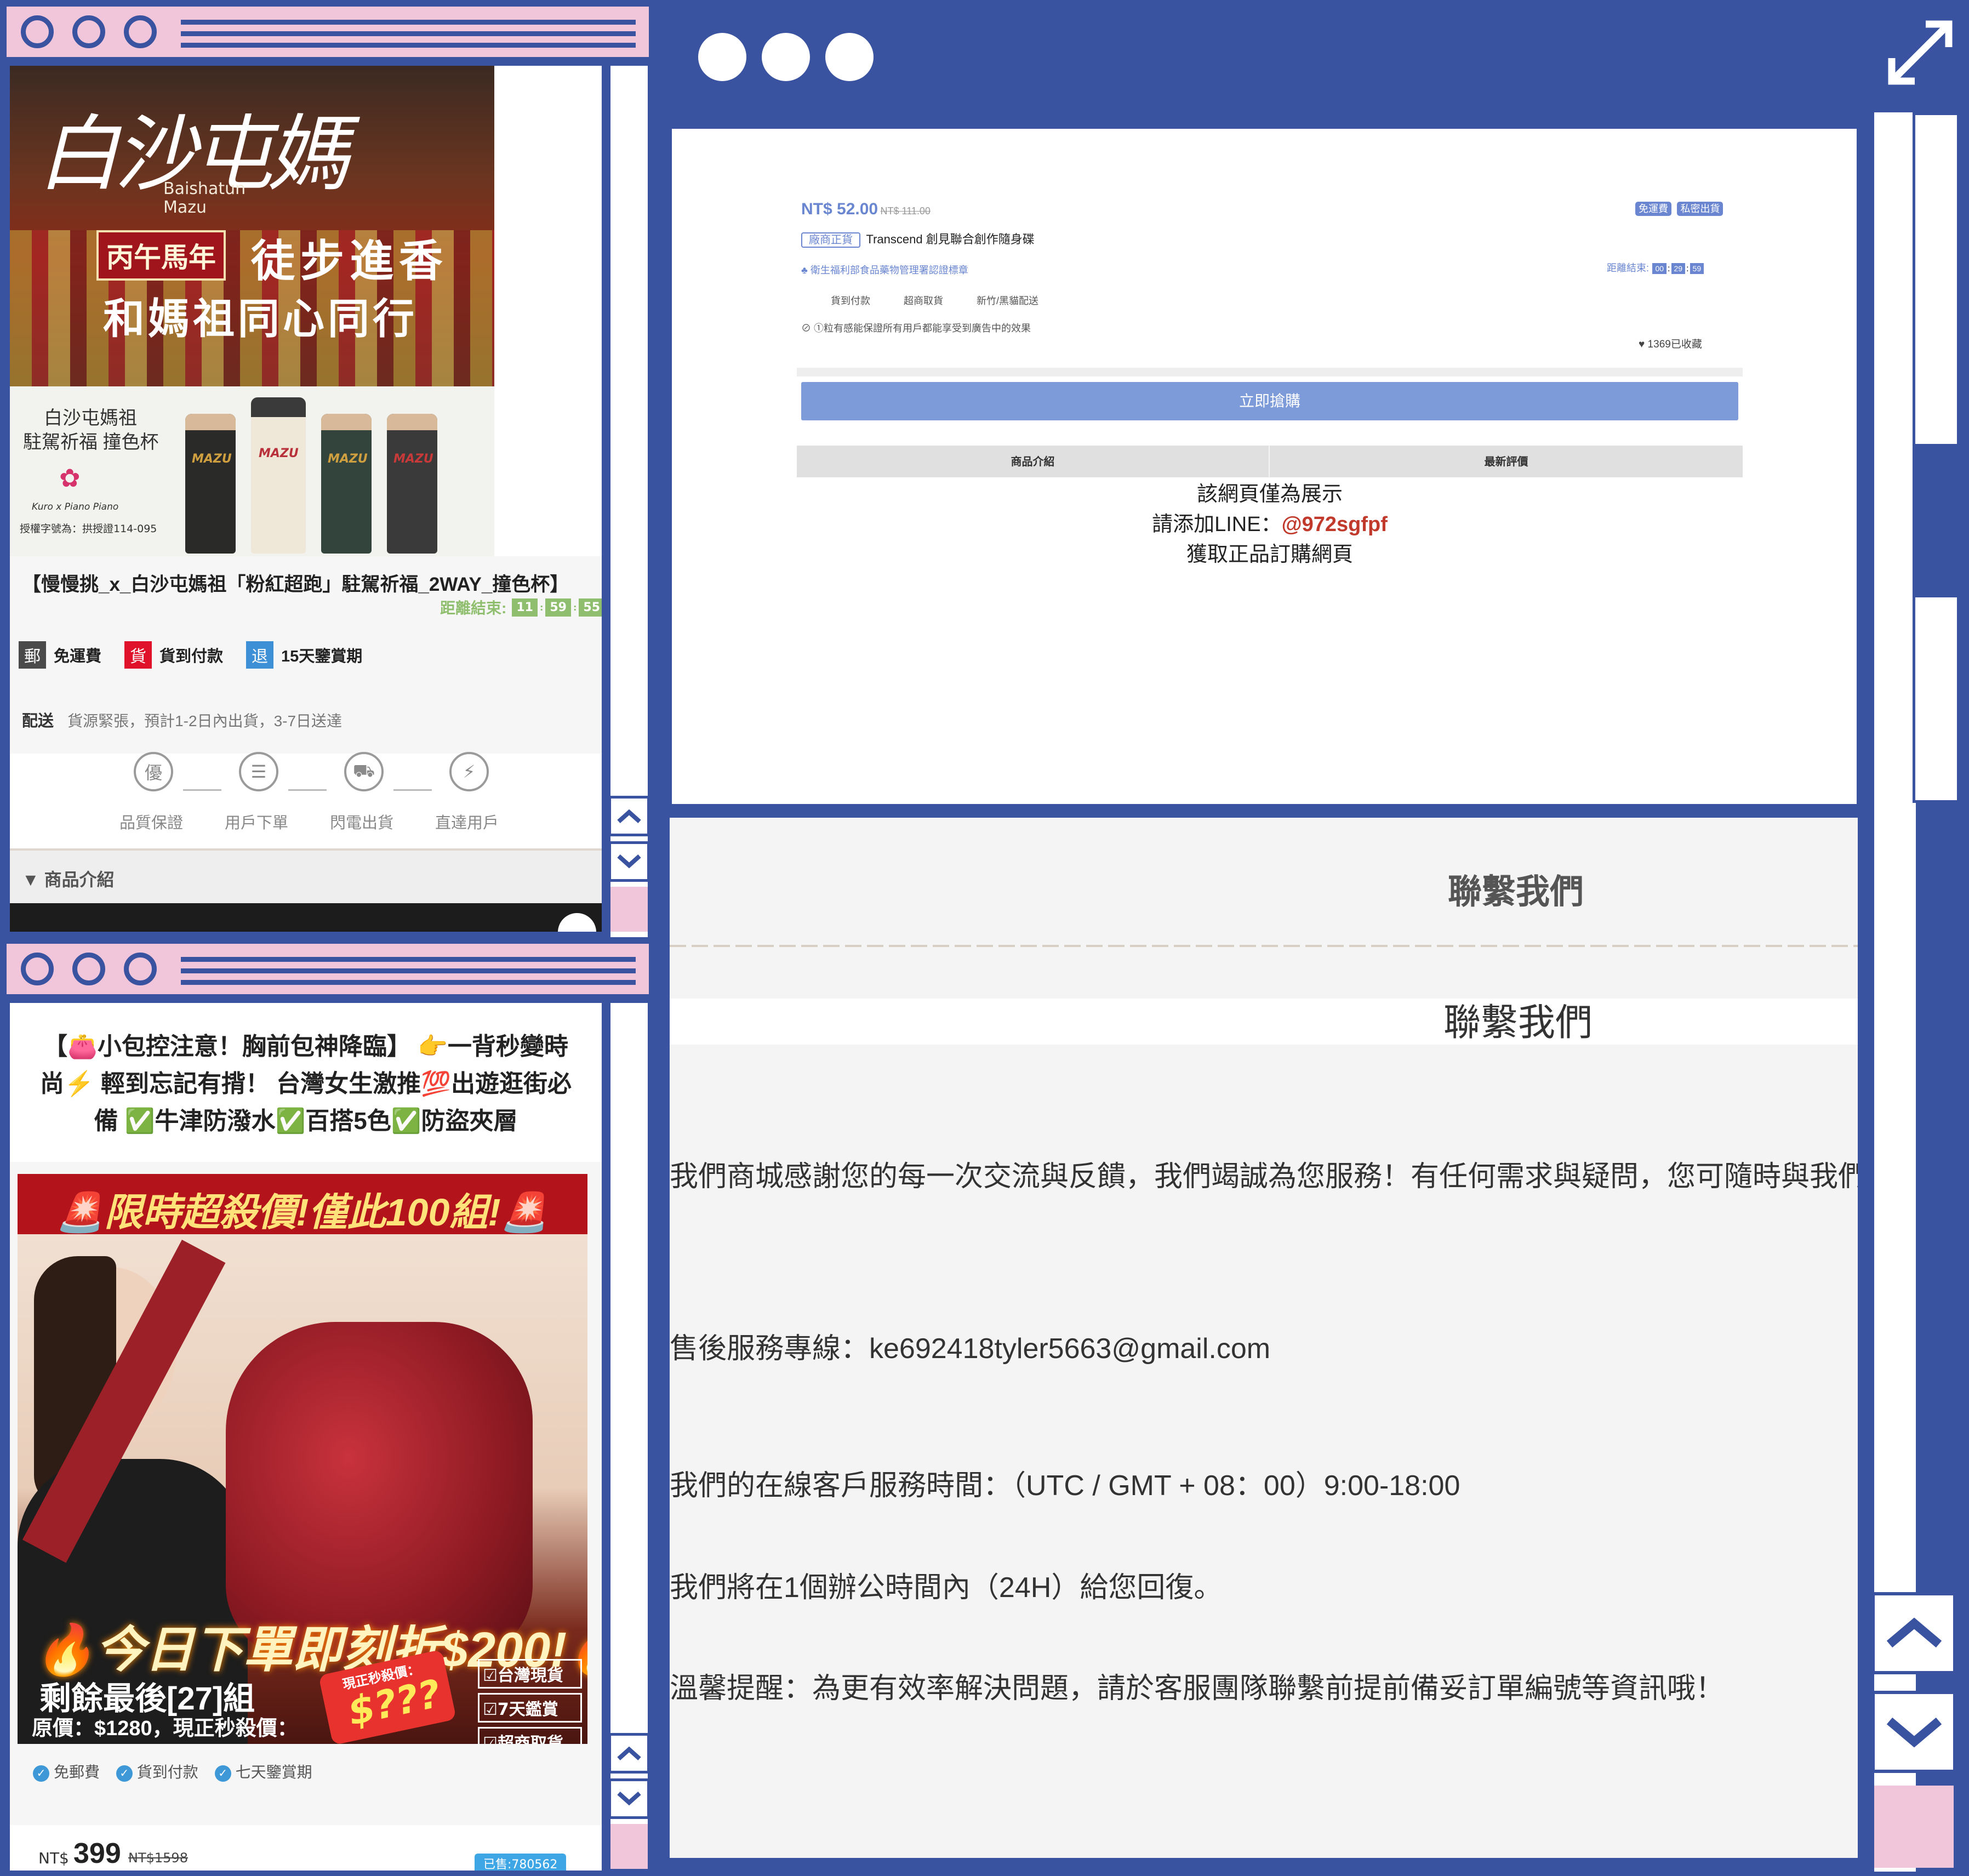 The image size is (1969, 1876). I want to click on contact-paragraph-2: 售後服務專線：ke692418tyler5663@gmail.com, so click(970, 1345).